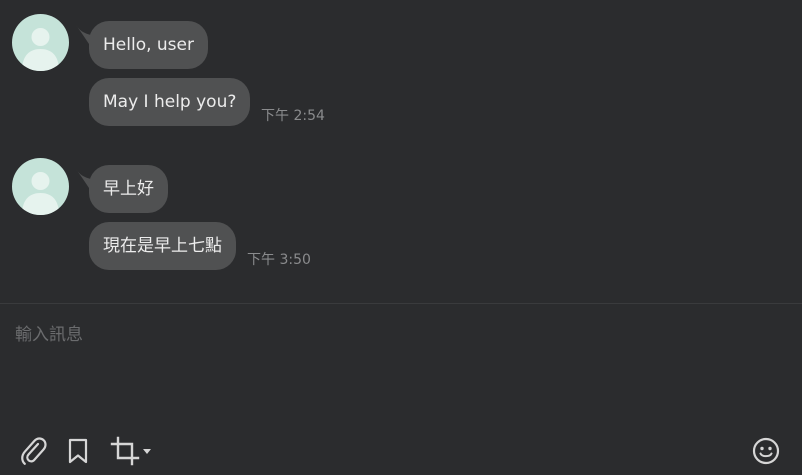  What do you see at coordinates (162, 246) in the screenshot?
I see `message-bubble: 現在是早上七點` at bounding box center [162, 246].